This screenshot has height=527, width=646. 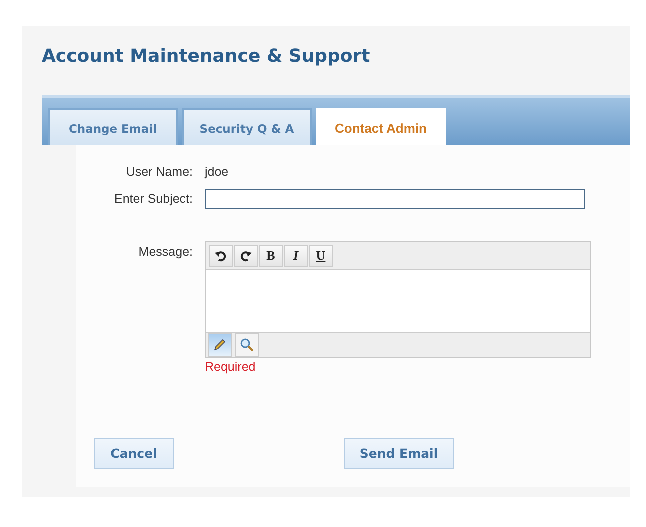 I want to click on field-label: Message:, so click(x=165, y=251).